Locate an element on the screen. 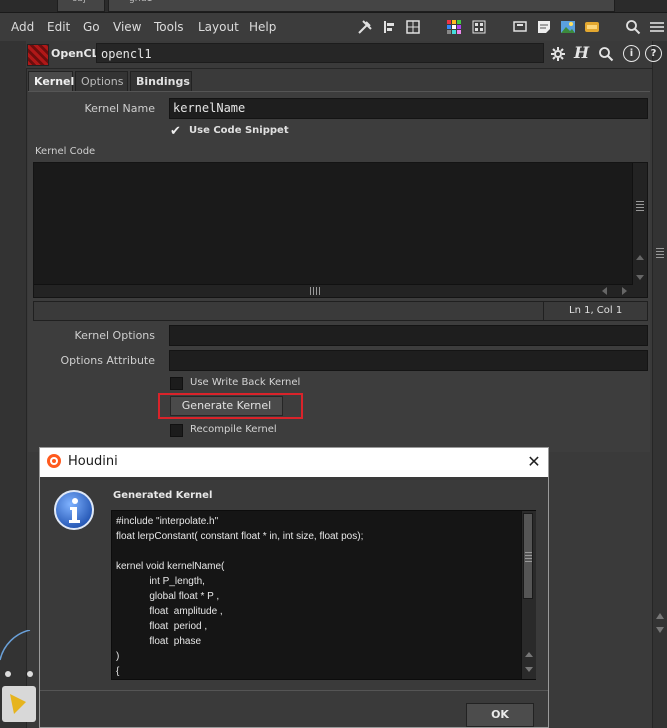 The width and height of the screenshot is (667, 728). use-snippet-label: Use Code Snippet is located at coordinates (239, 130).